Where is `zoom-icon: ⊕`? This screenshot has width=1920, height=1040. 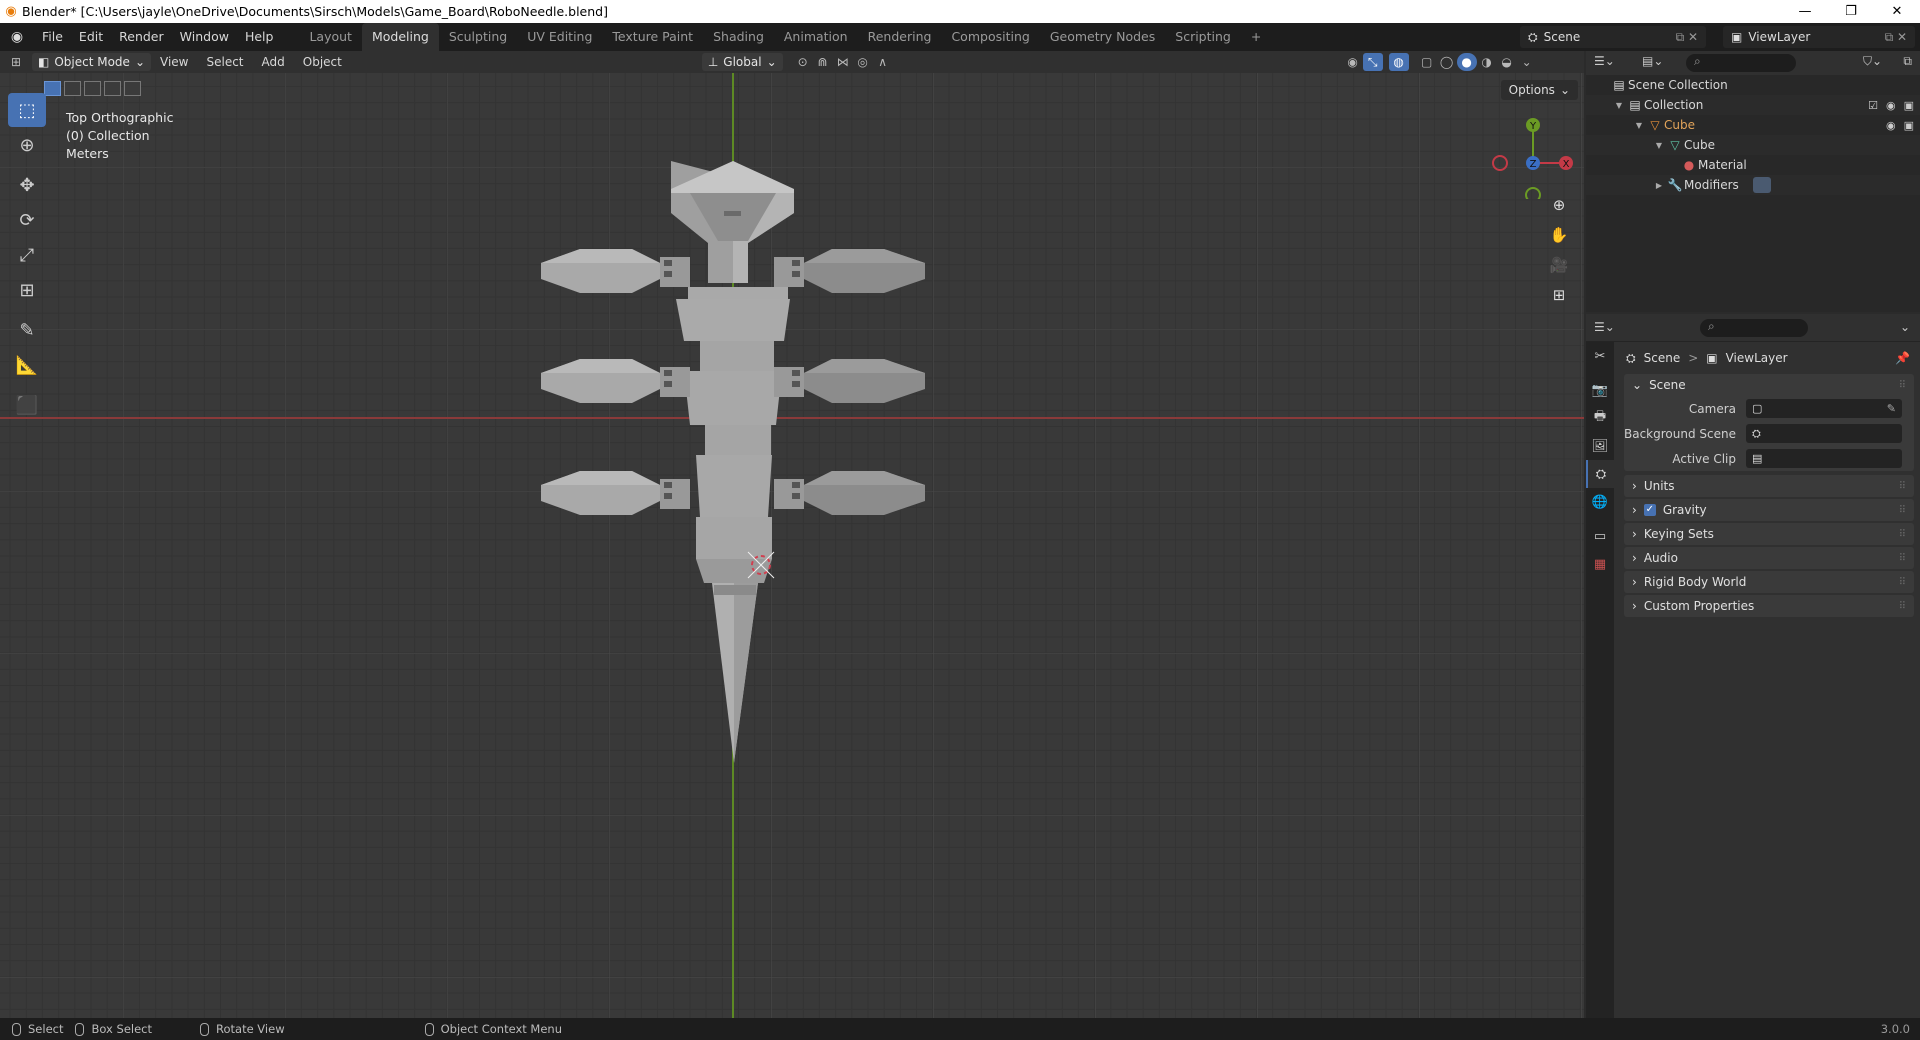 zoom-icon: ⊕ is located at coordinates (1559, 205).